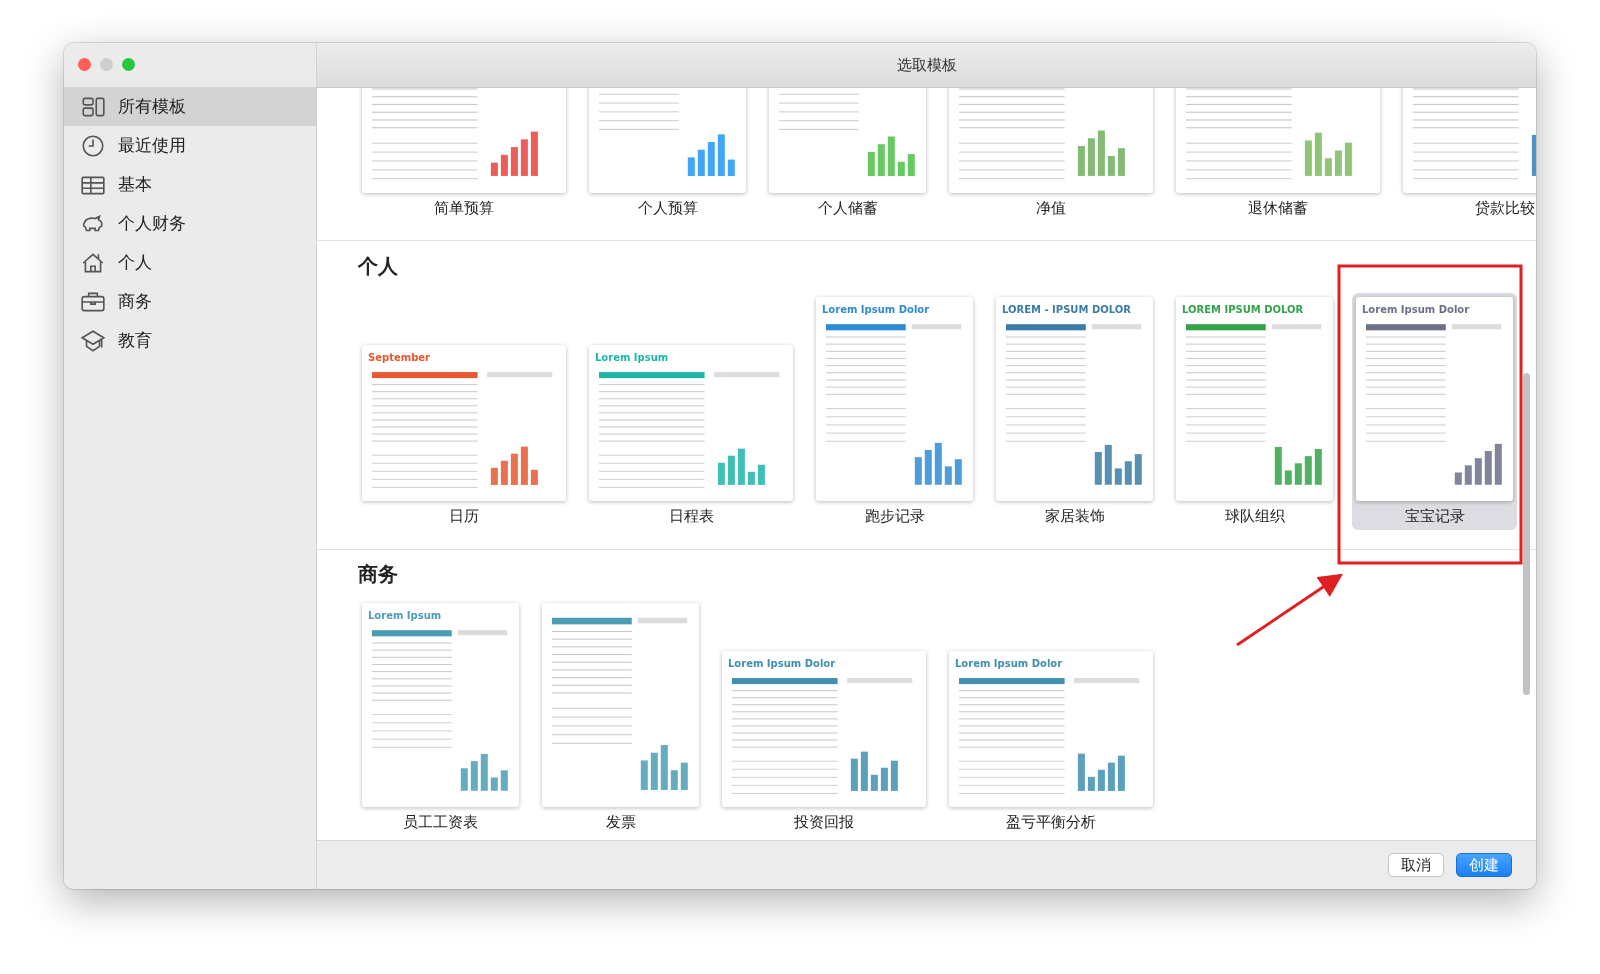 Image resolution: width=1600 pixels, height=974 pixels. I want to click on template-name: 跑步记录, so click(894, 516).